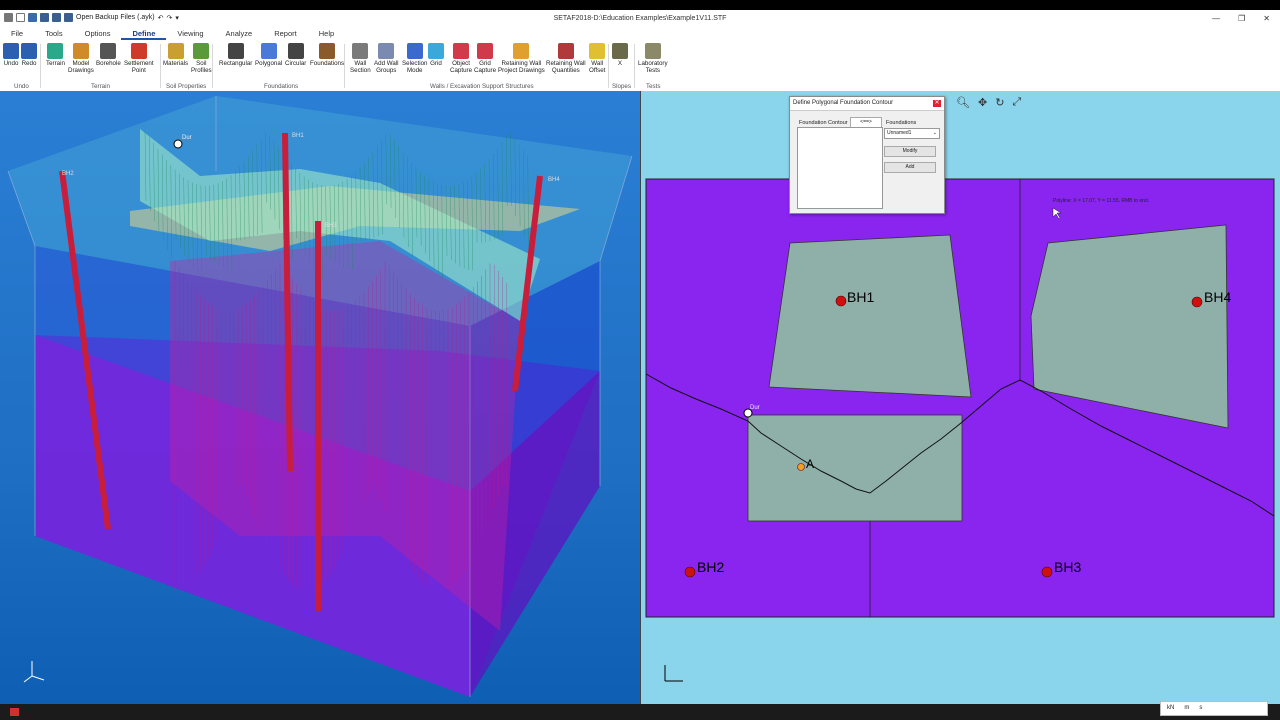 The width and height of the screenshot is (1280, 720). What do you see at coordinates (910, 151) in the screenshot?
I see `modify-button: Modify` at bounding box center [910, 151].